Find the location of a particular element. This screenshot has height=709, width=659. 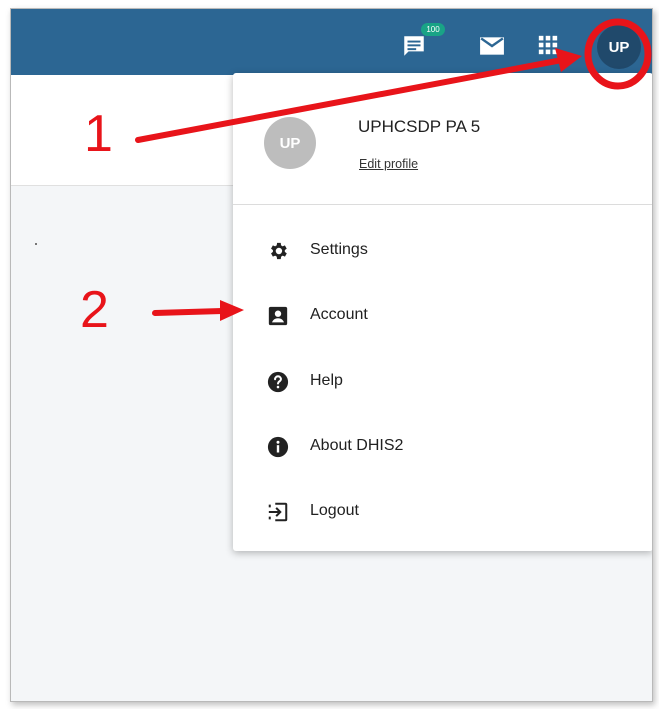

highlight-circle is located at coordinates (618, 54).